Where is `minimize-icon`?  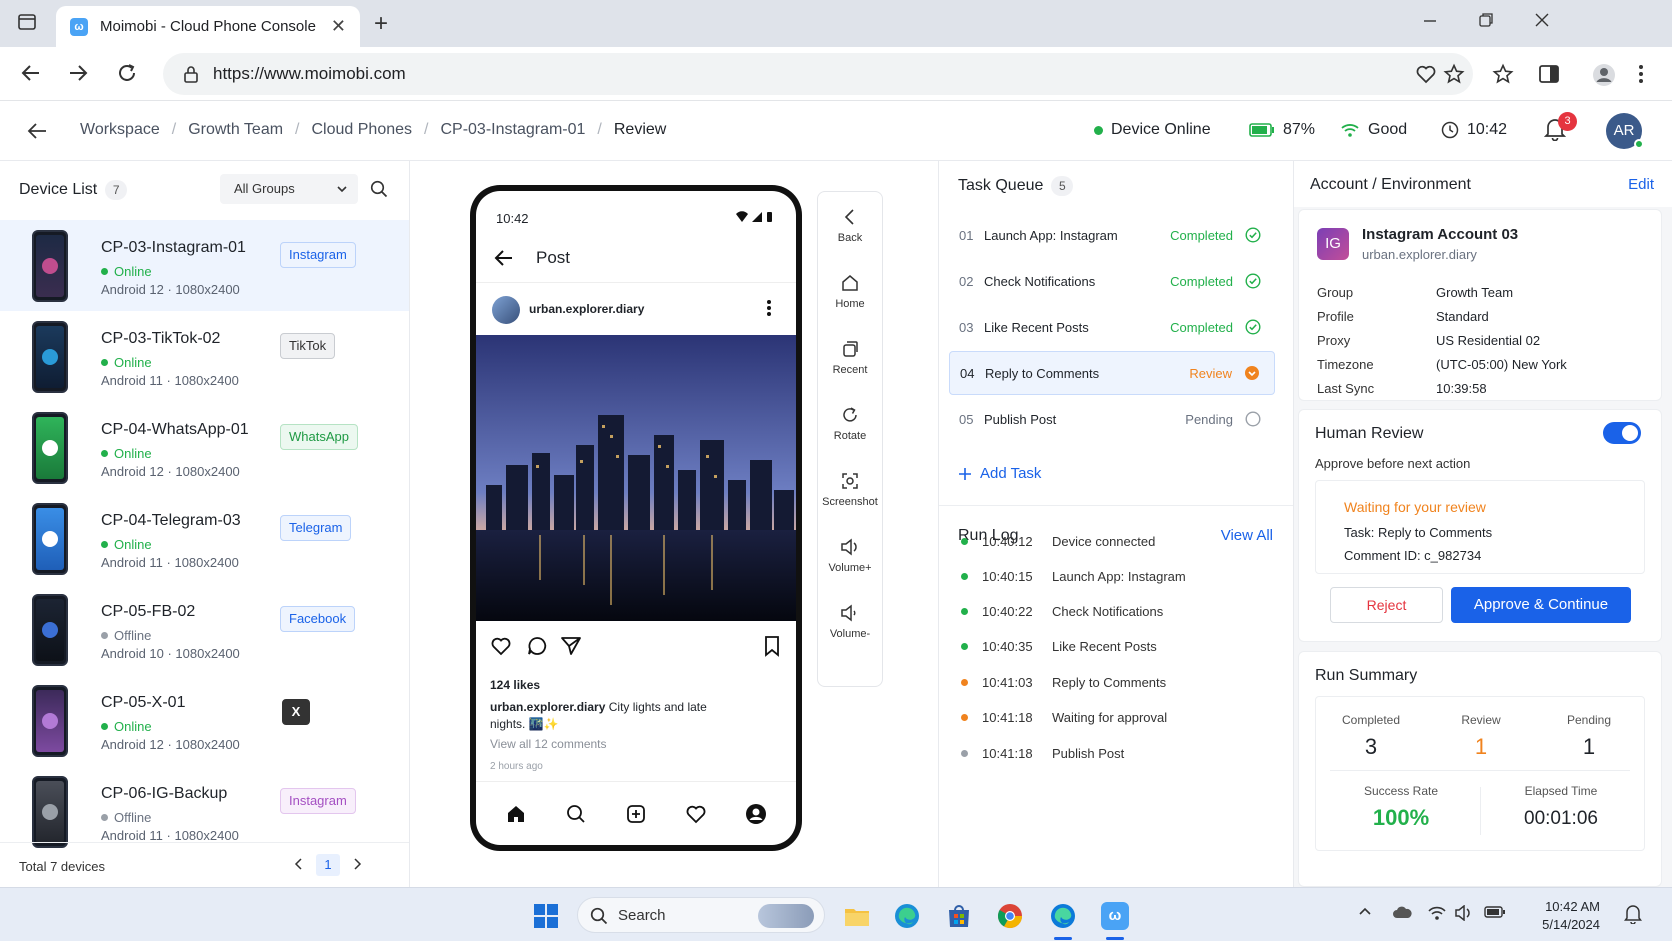
minimize-icon is located at coordinates (1430, 20).